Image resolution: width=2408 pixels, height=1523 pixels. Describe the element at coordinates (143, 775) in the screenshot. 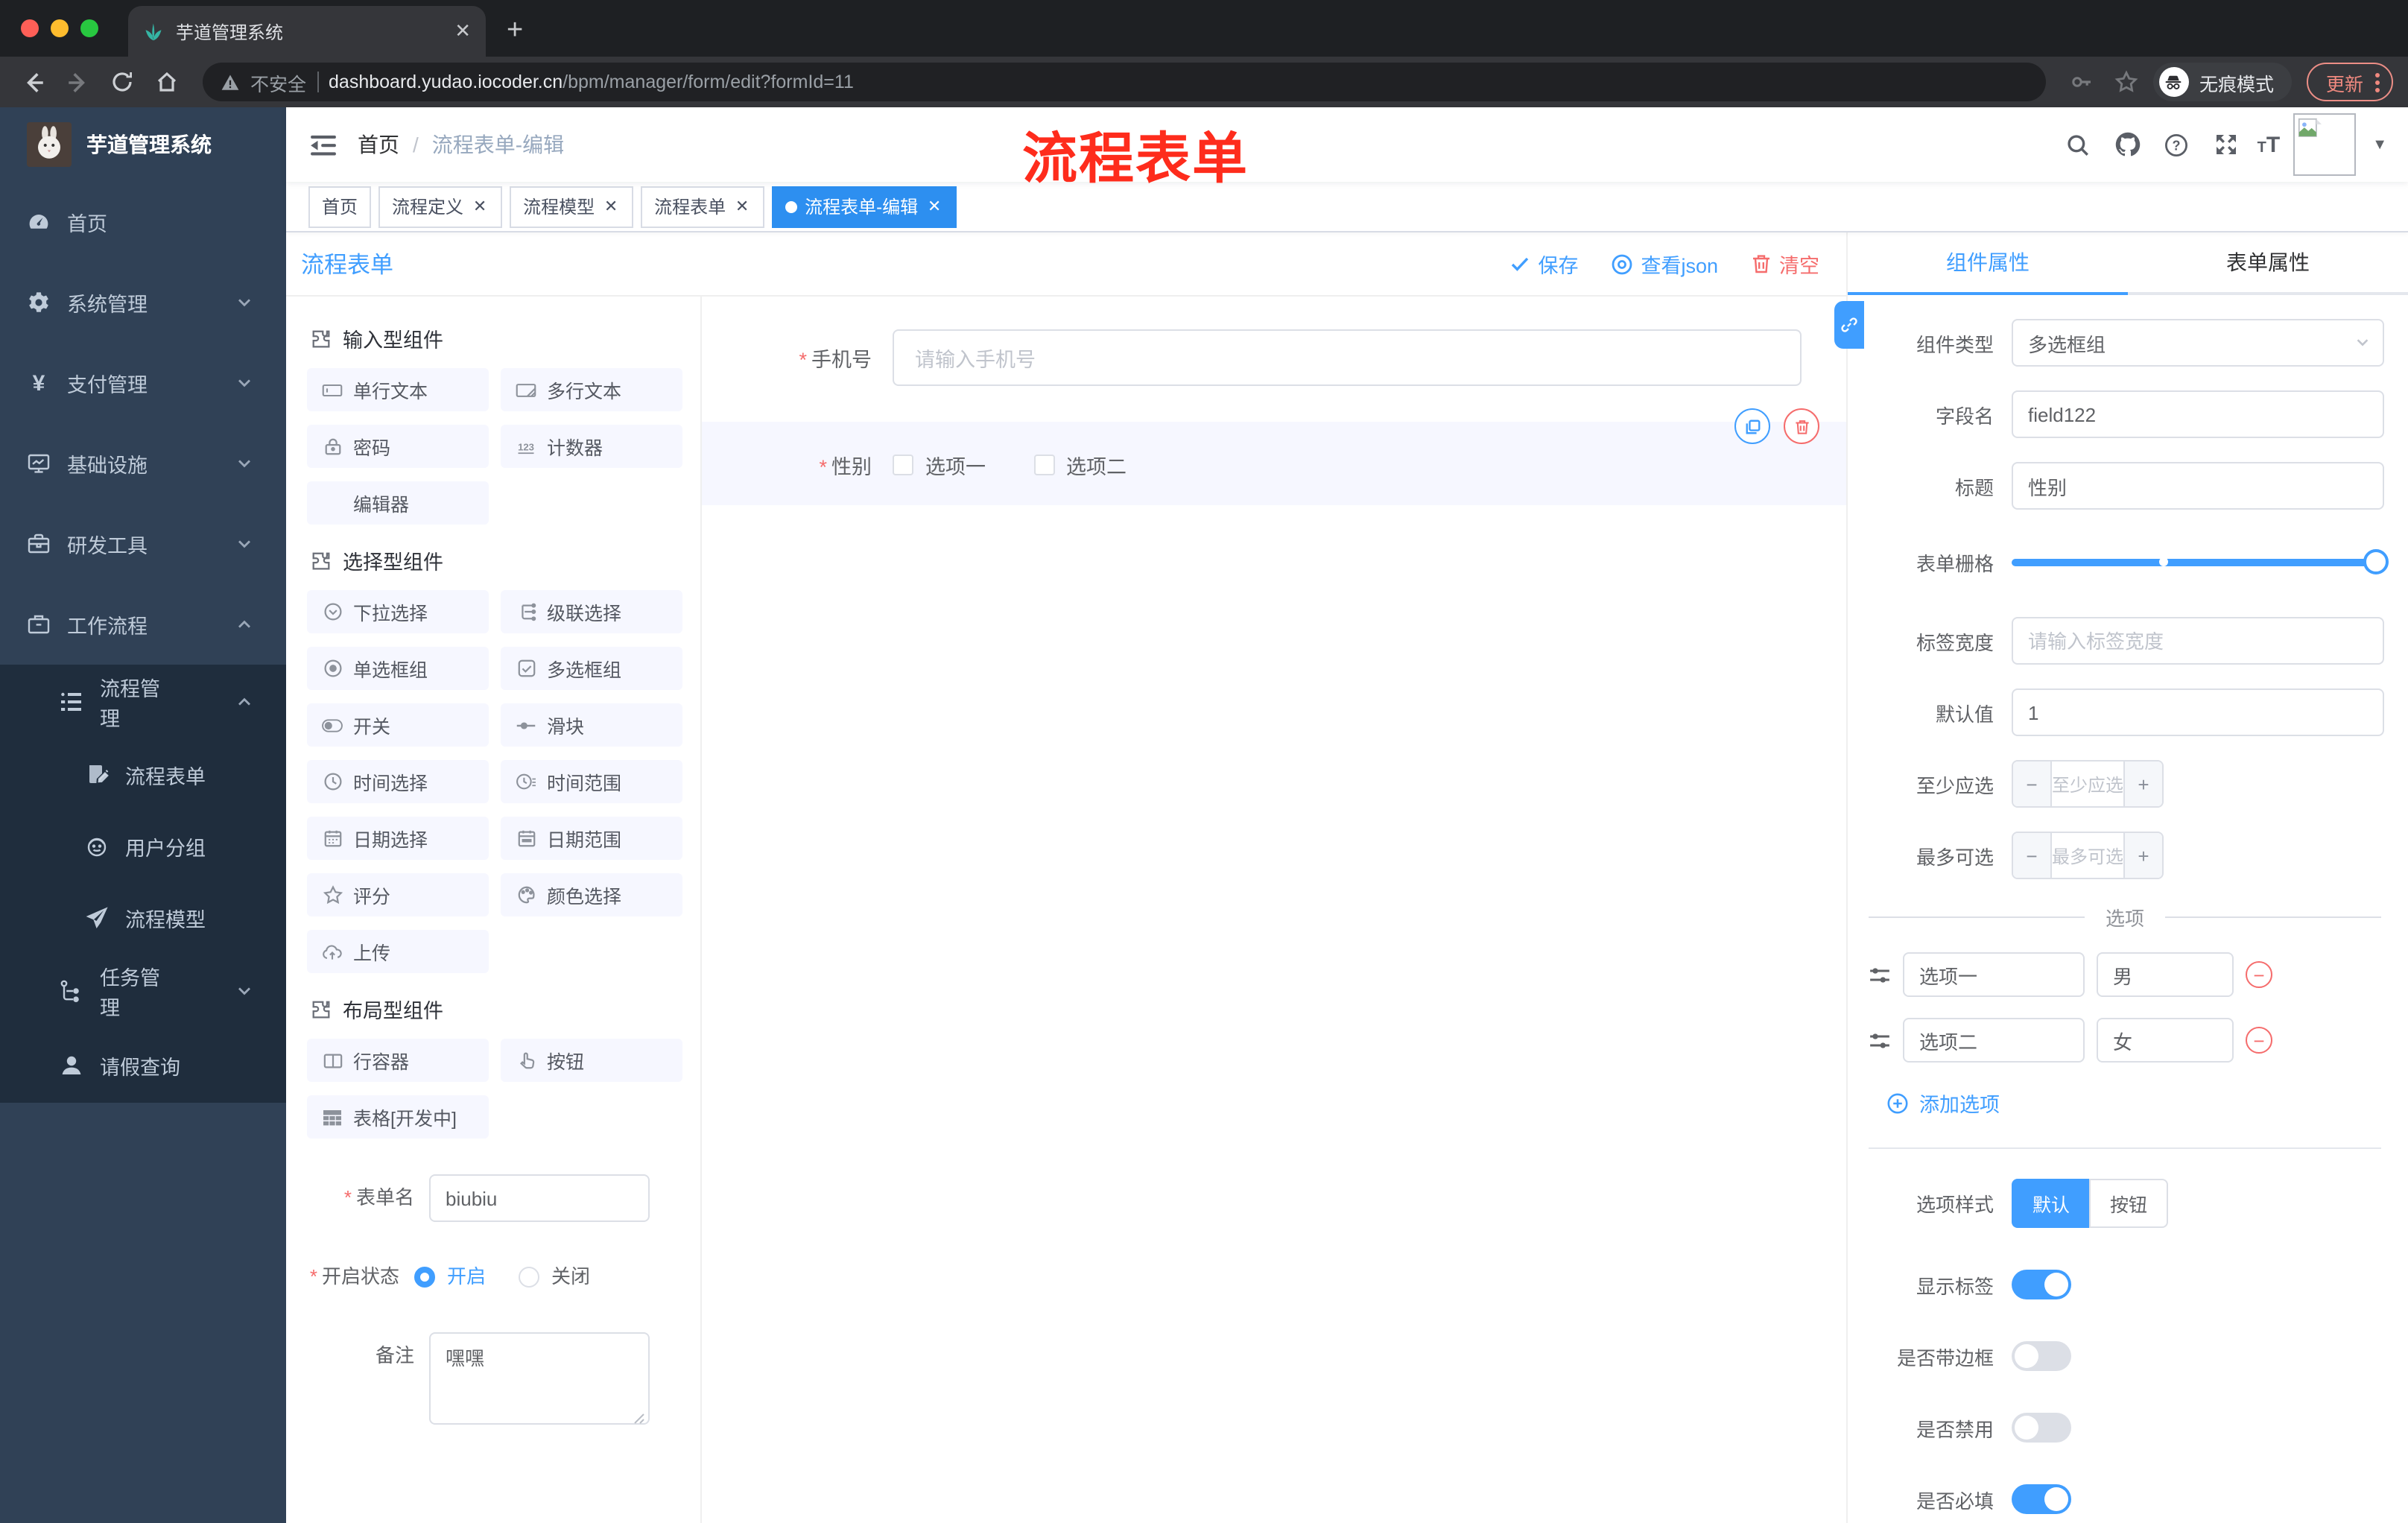

I see `sidebar-item-process-form: 流程表单` at that location.